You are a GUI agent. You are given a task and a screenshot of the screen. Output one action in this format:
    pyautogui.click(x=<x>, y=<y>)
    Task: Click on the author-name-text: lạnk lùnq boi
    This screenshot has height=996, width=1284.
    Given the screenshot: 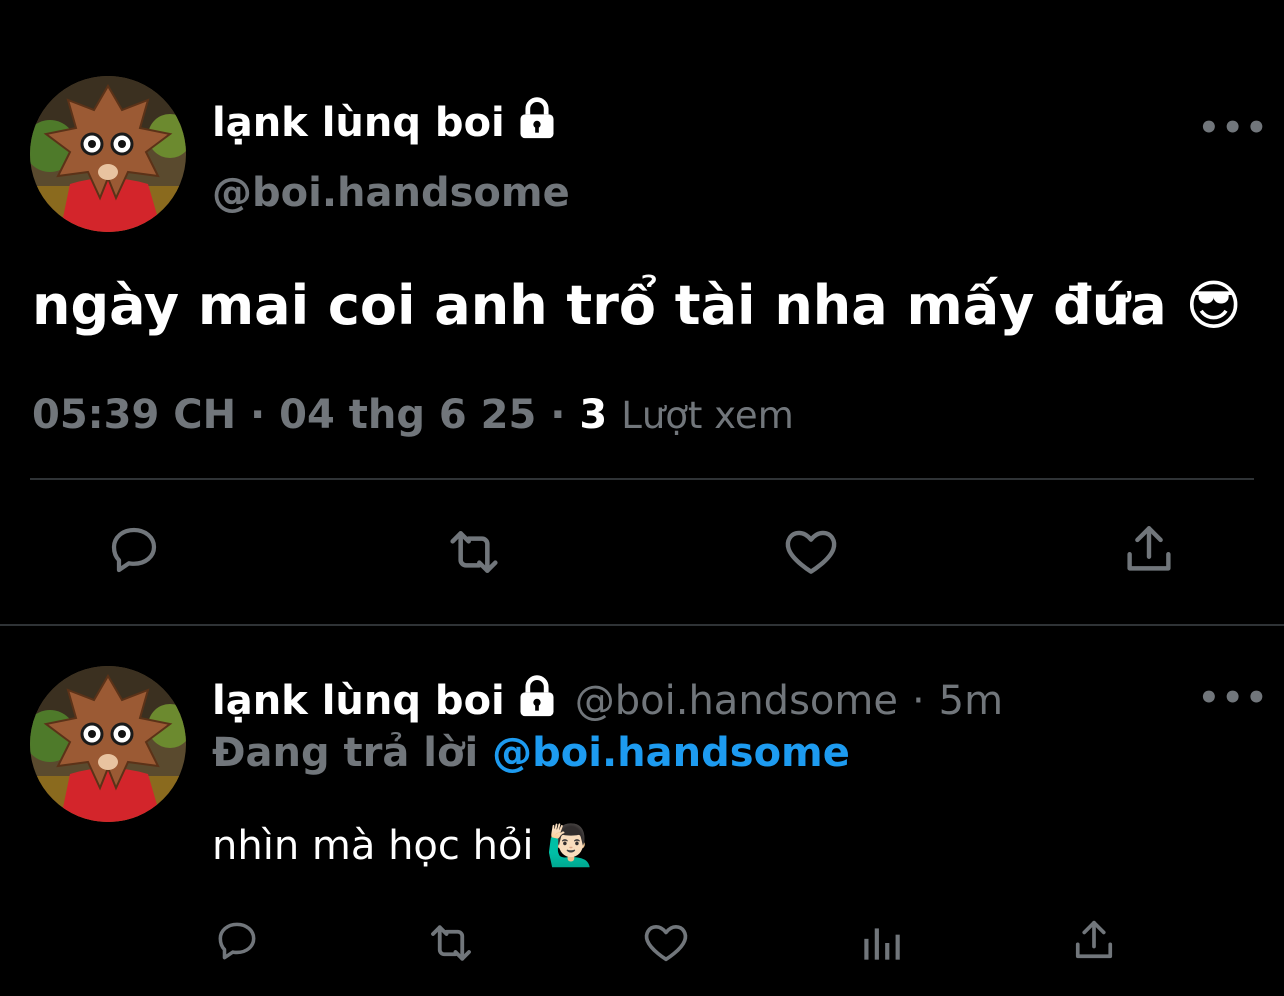 What is the action you would take?
    pyautogui.click(x=358, y=123)
    